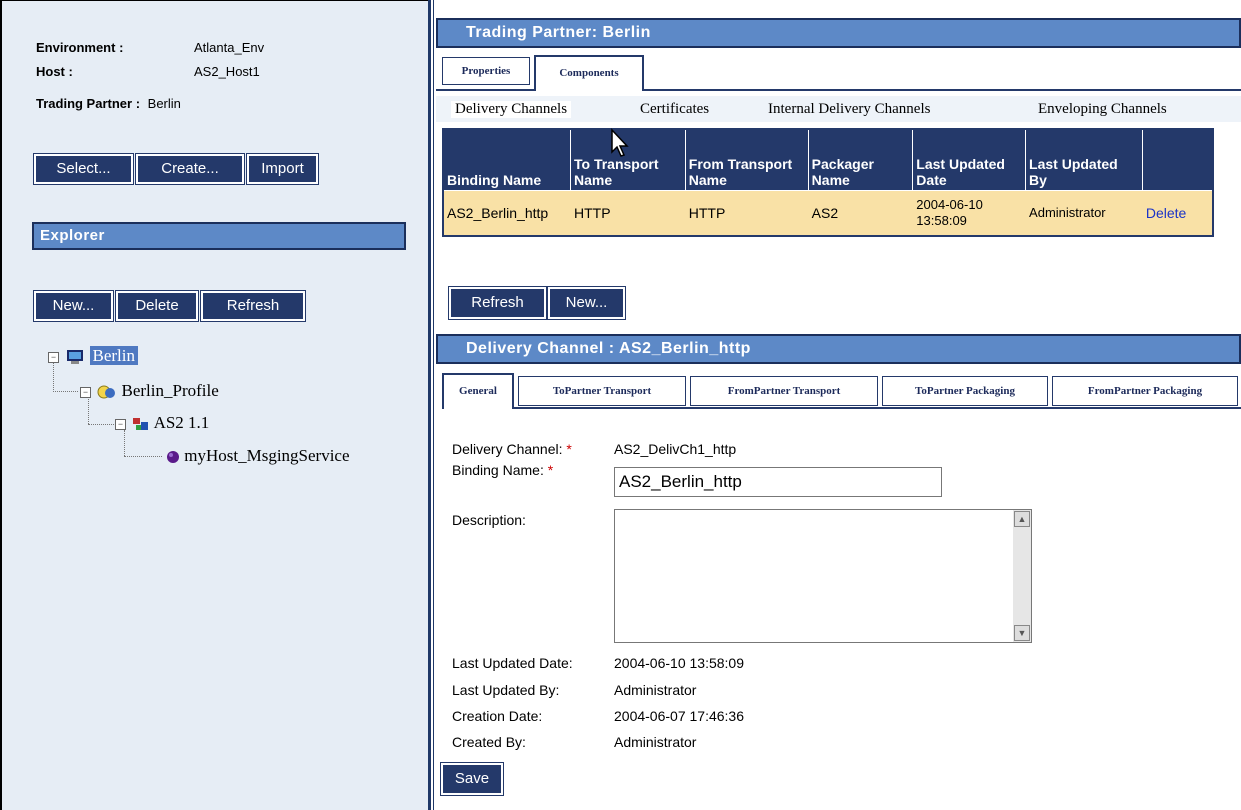 This screenshot has width=1241, height=810. Describe the element at coordinates (1145, 391) in the screenshot. I see `tab-frompartner-packaging: FromPartner Packaging` at that location.